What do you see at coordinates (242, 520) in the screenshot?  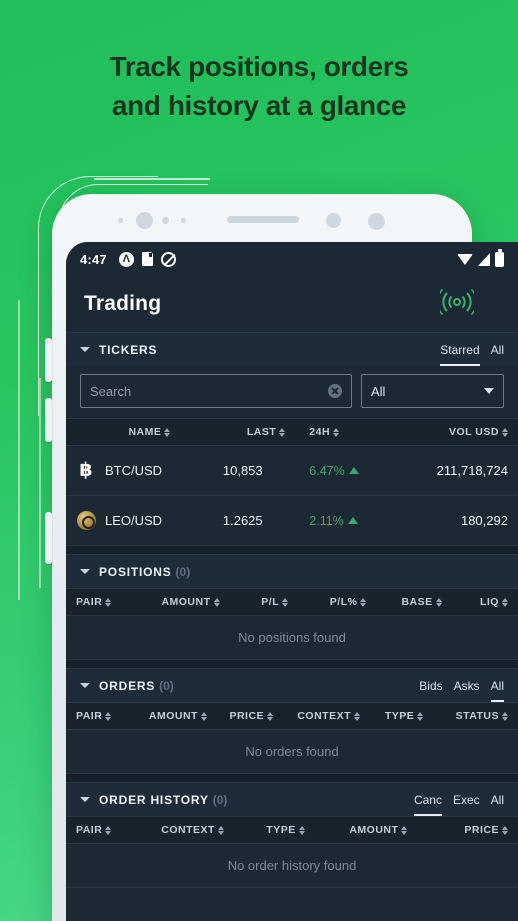 I see `ticker-last: 1.2625` at bounding box center [242, 520].